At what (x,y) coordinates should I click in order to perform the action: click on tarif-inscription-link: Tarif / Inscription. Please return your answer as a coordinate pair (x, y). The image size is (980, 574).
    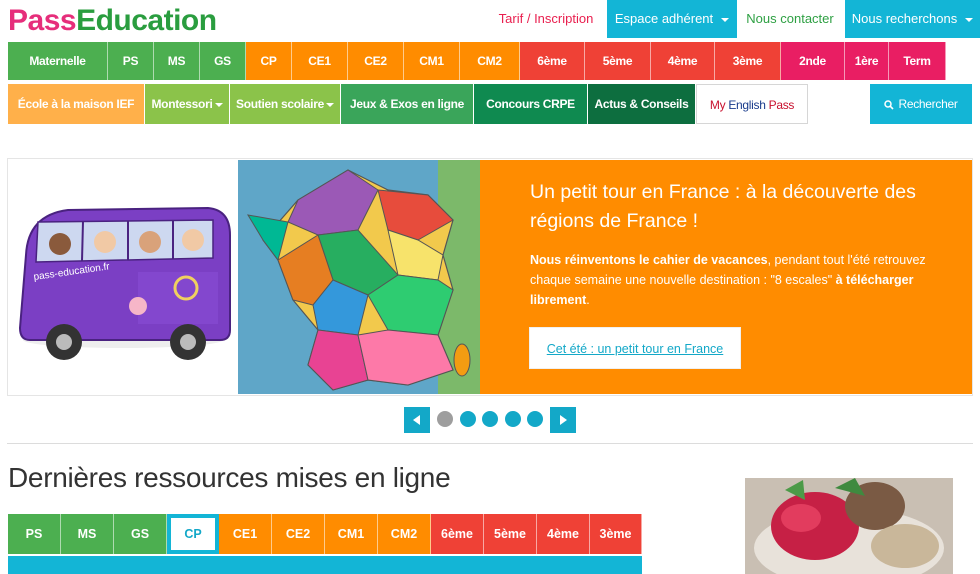
    Looking at the image, I should click on (546, 19).